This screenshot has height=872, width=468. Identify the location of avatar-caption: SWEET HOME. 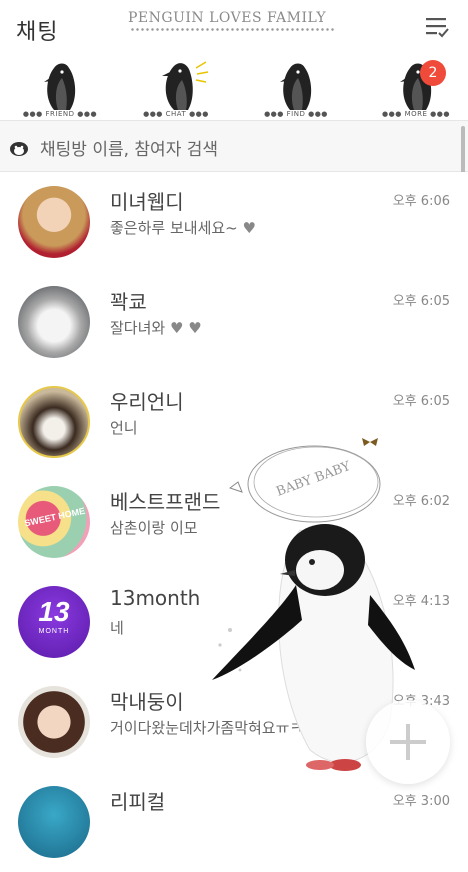
(54, 517).